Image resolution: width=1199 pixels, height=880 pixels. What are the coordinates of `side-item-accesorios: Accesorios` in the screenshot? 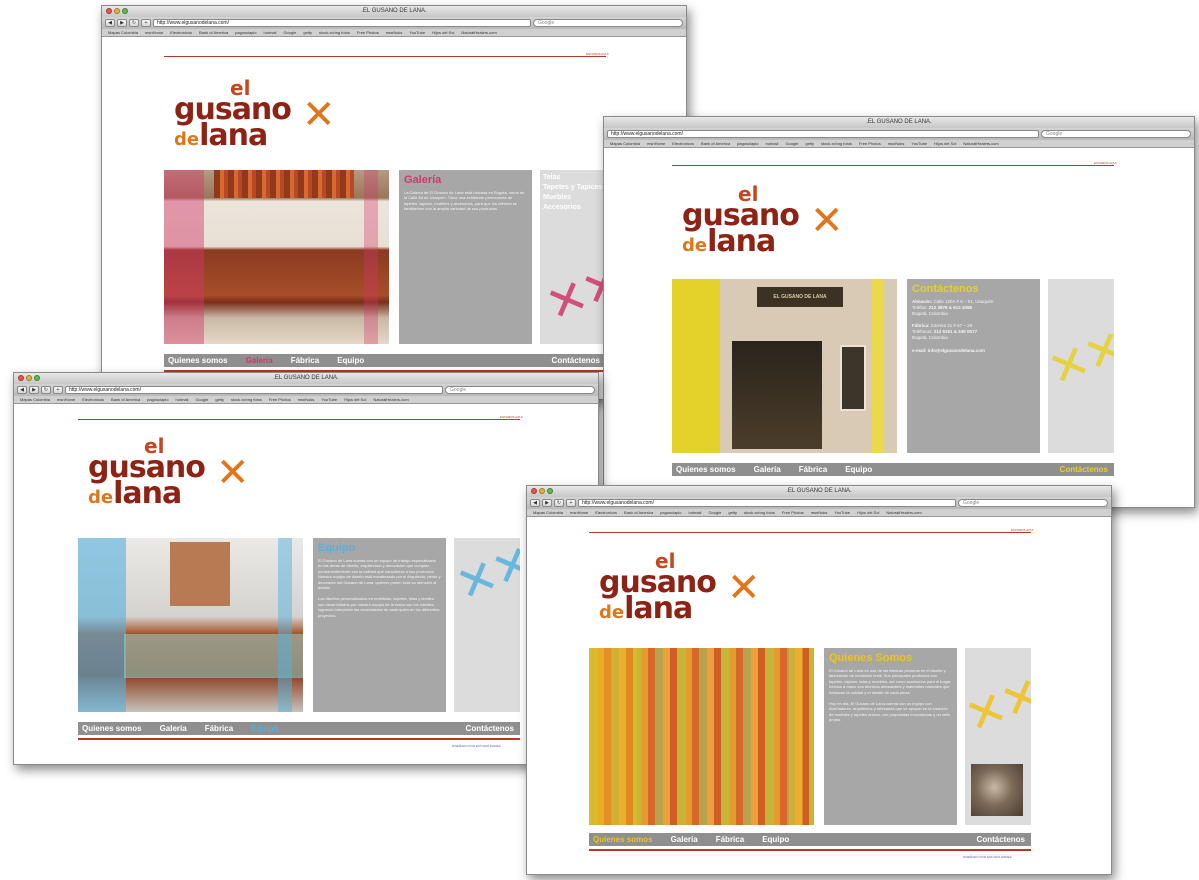 It's located at (573, 208).